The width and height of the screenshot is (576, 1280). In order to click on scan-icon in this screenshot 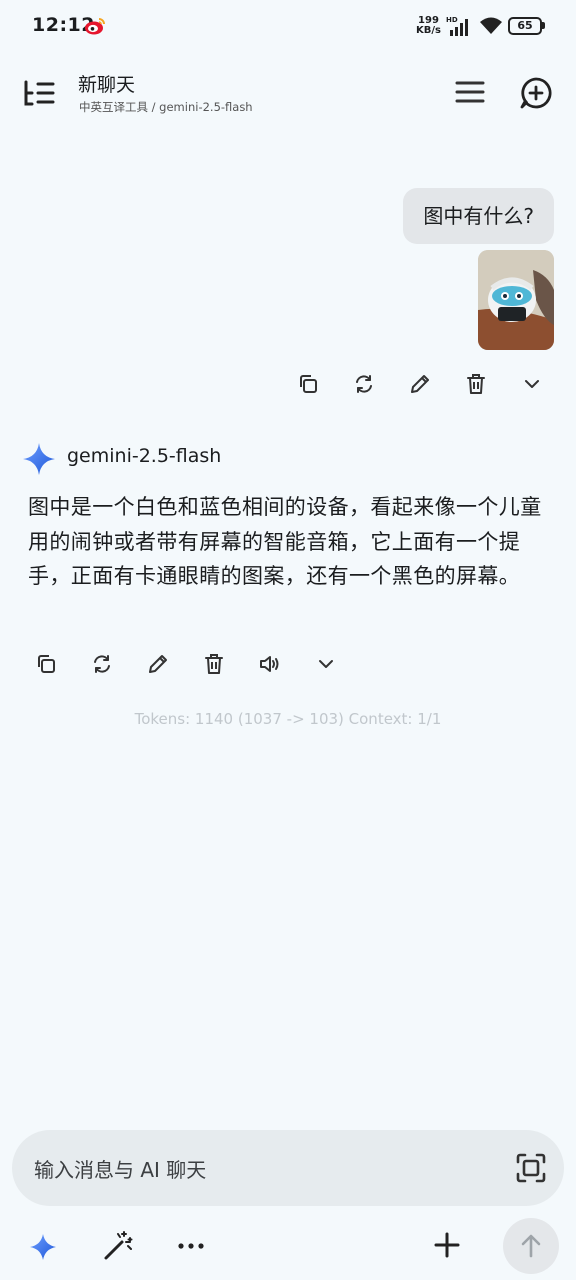, I will do `click(531, 1168)`.